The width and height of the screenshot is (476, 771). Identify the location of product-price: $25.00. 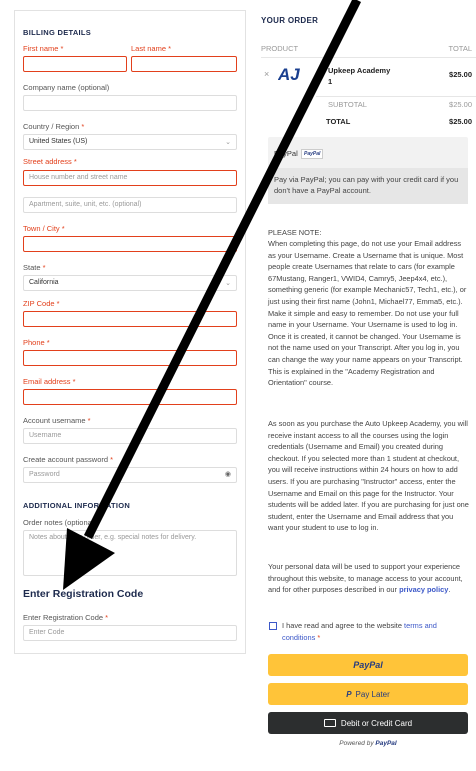
(460, 74).